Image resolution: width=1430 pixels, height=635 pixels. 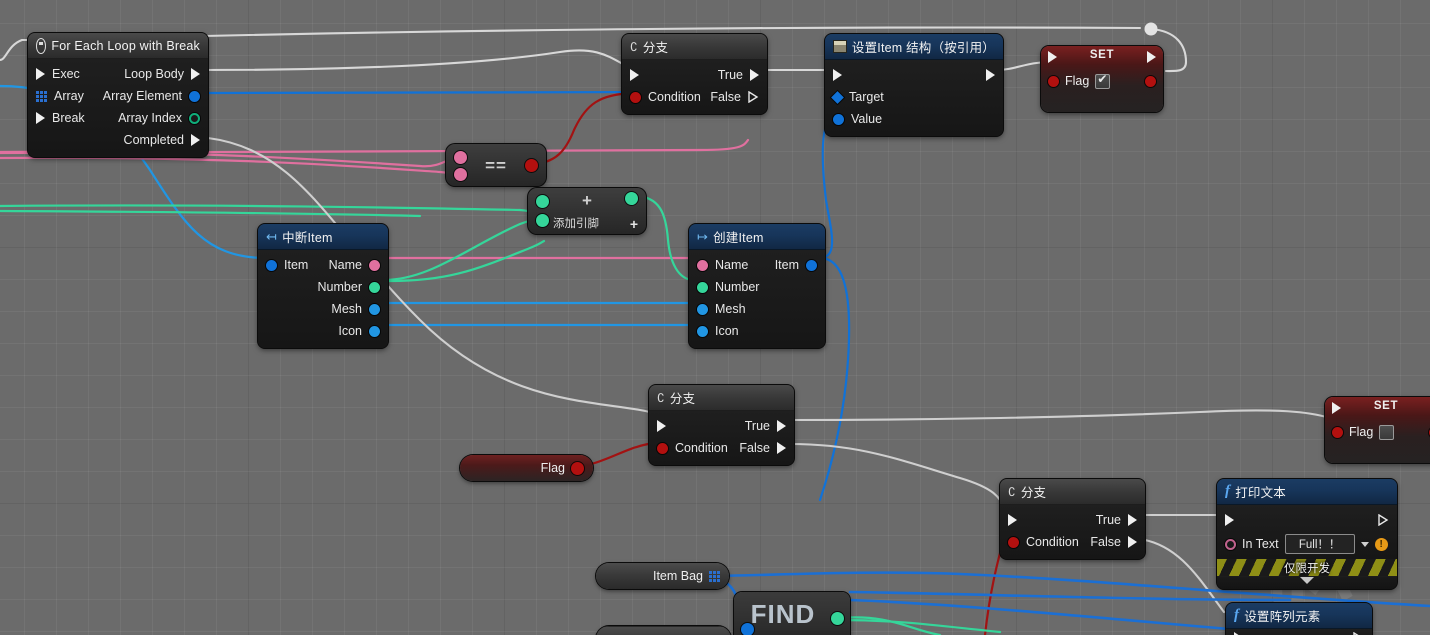 What do you see at coordinates (1299, 633) in the screenshot?
I see `pin-row` at bounding box center [1299, 633].